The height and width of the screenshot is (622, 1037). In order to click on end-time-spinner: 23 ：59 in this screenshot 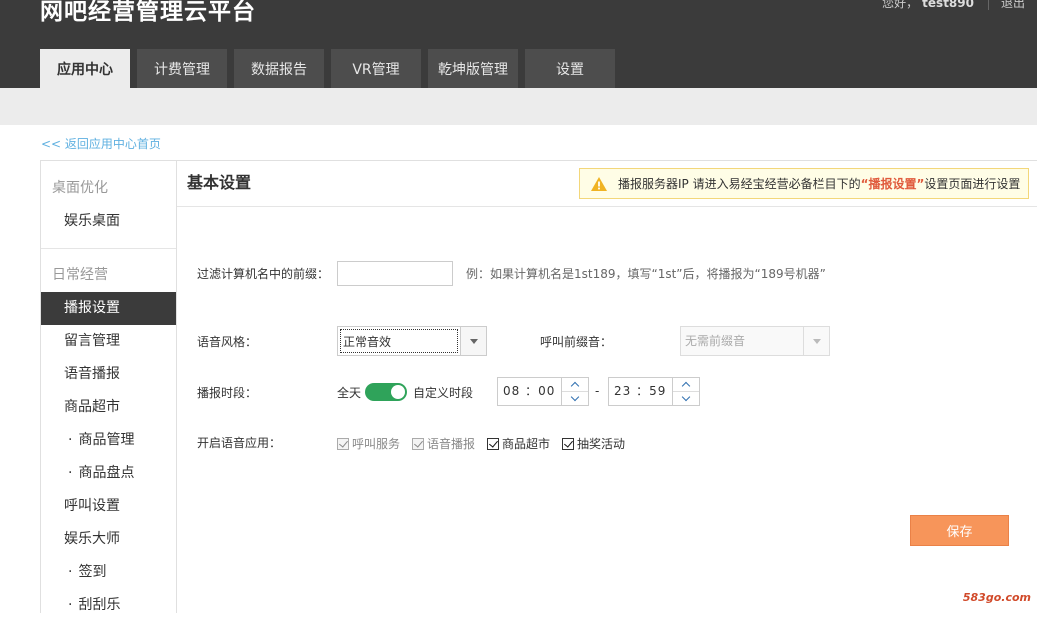, I will do `click(654, 391)`.